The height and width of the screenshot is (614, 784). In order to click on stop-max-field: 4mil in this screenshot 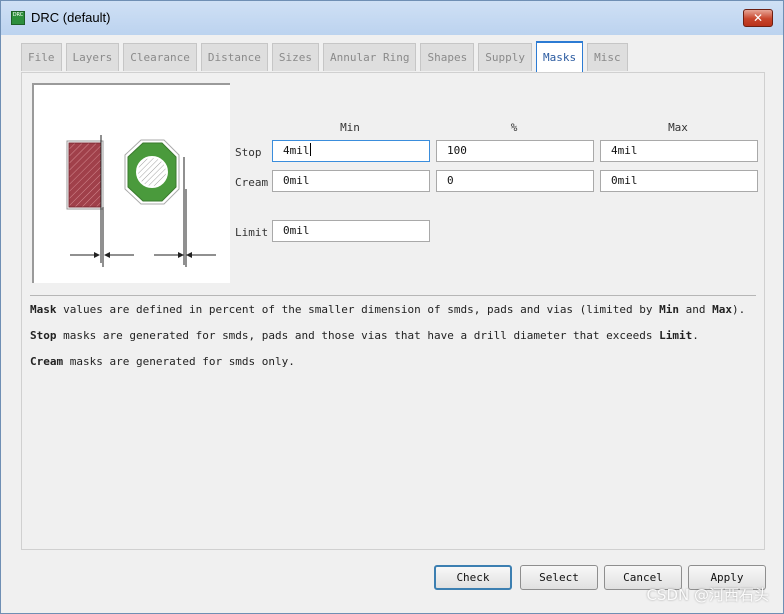, I will do `click(679, 151)`.